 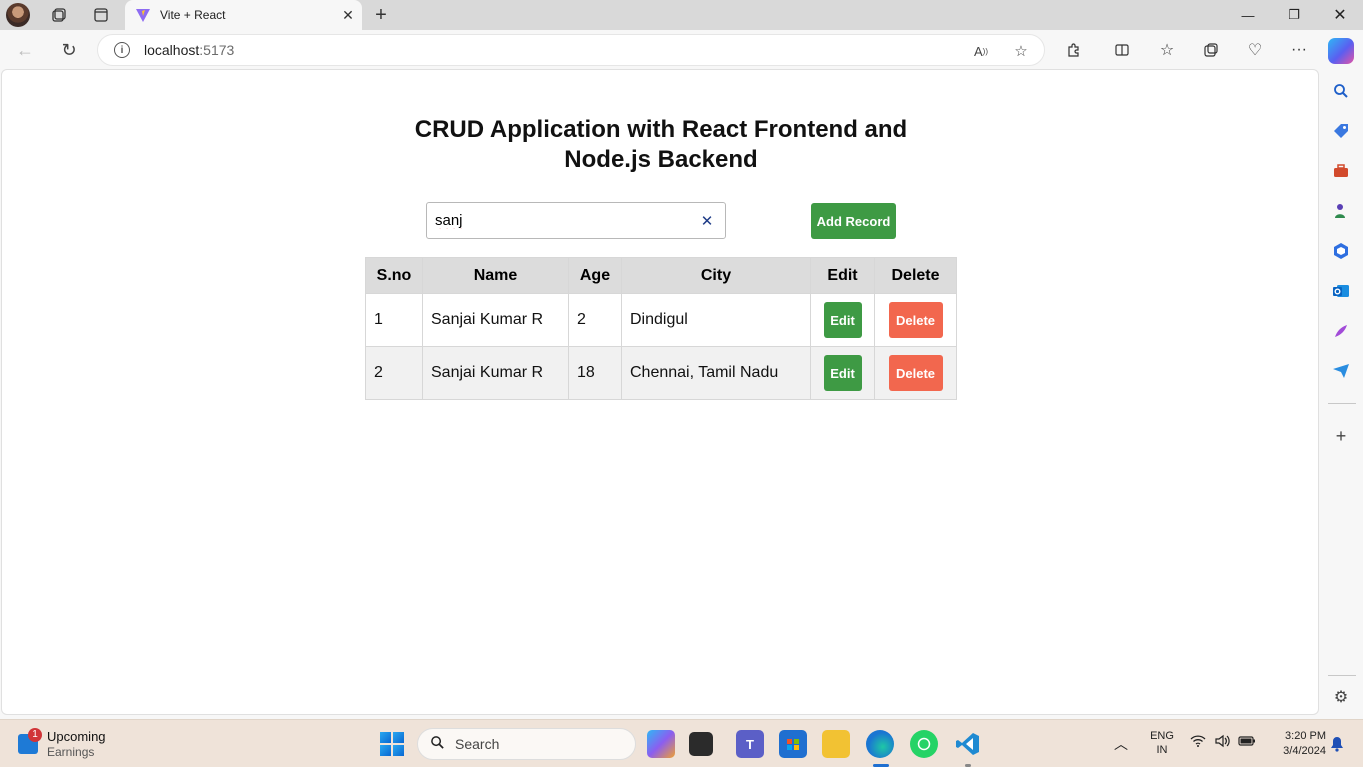 I want to click on close-window-icon: ✕, so click(x=1340, y=15).